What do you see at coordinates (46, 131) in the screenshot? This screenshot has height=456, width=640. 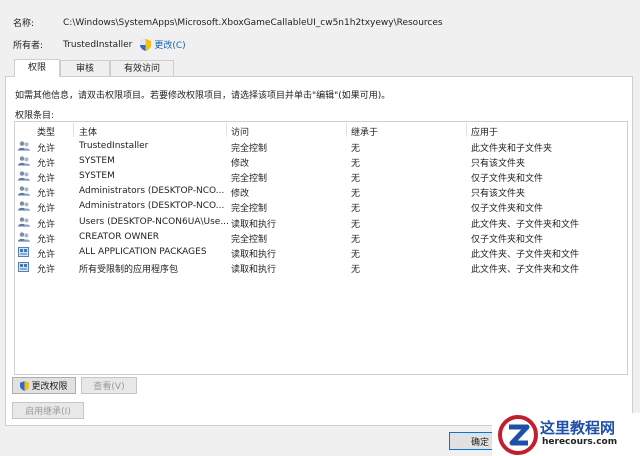 I see `column-header-type: 类型` at bounding box center [46, 131].